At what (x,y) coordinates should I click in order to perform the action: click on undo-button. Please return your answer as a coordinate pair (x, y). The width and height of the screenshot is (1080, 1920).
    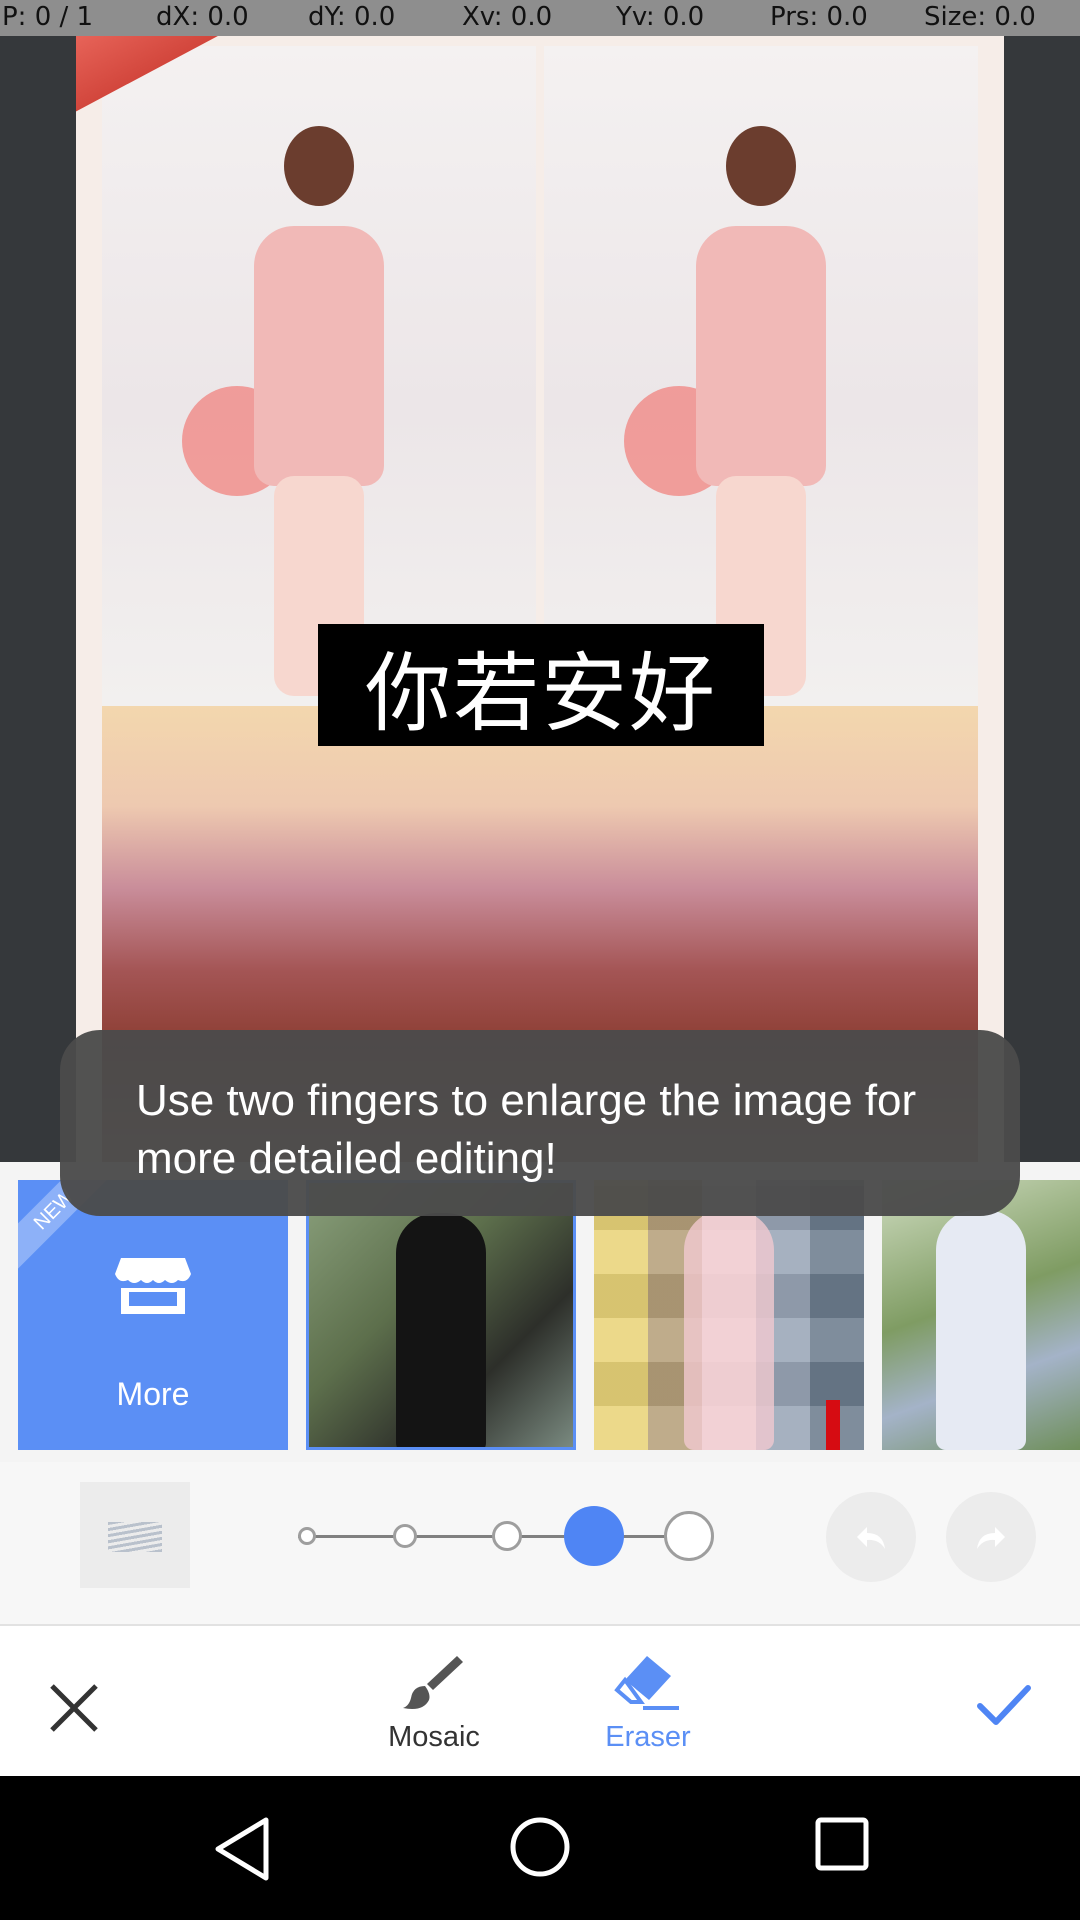
    Looking at the image, I should click on (871, 1537).